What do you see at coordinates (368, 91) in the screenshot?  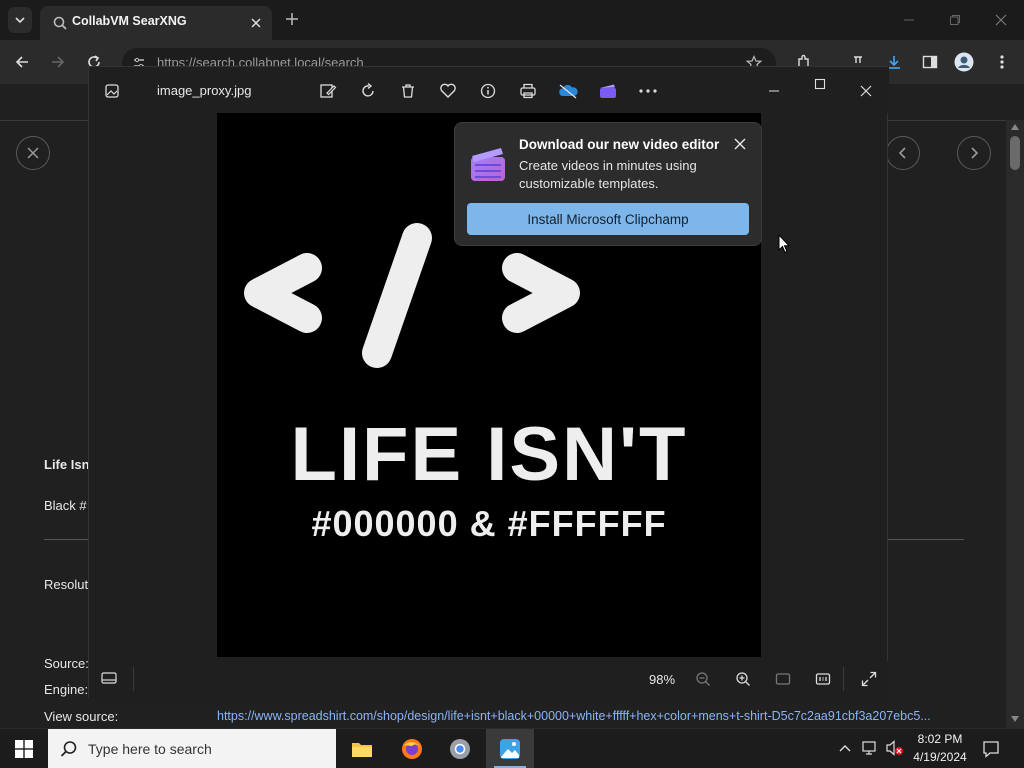 I see `rotate-icon` at bounding box center [368, 91].